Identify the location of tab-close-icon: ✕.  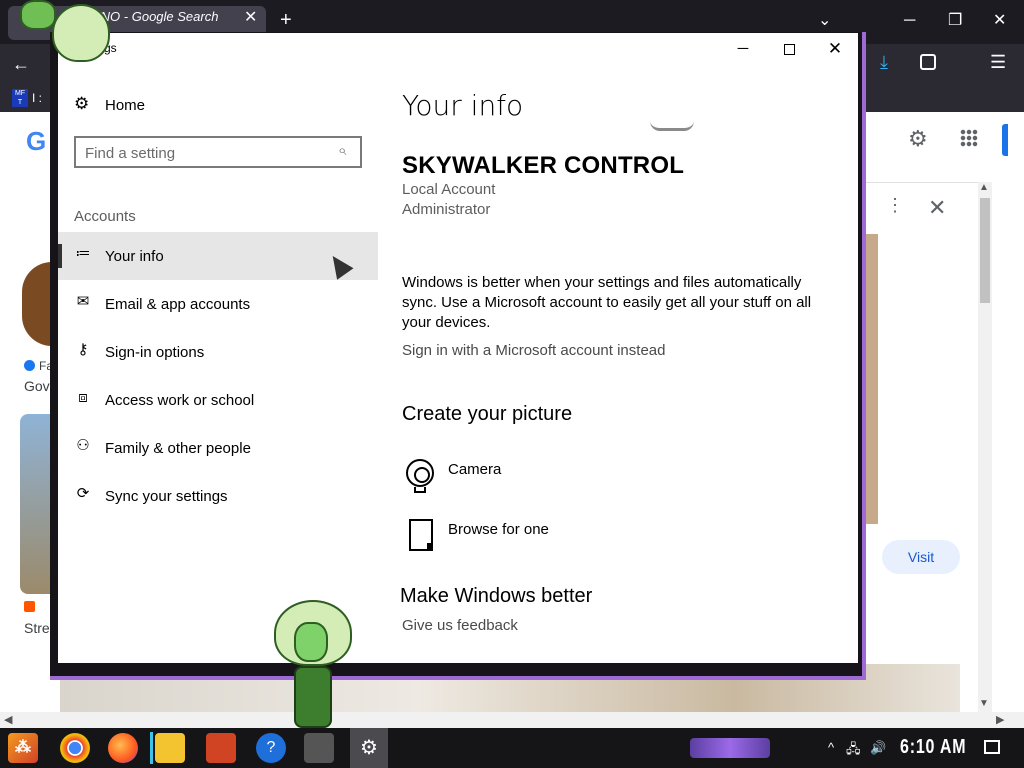
(250, 17).